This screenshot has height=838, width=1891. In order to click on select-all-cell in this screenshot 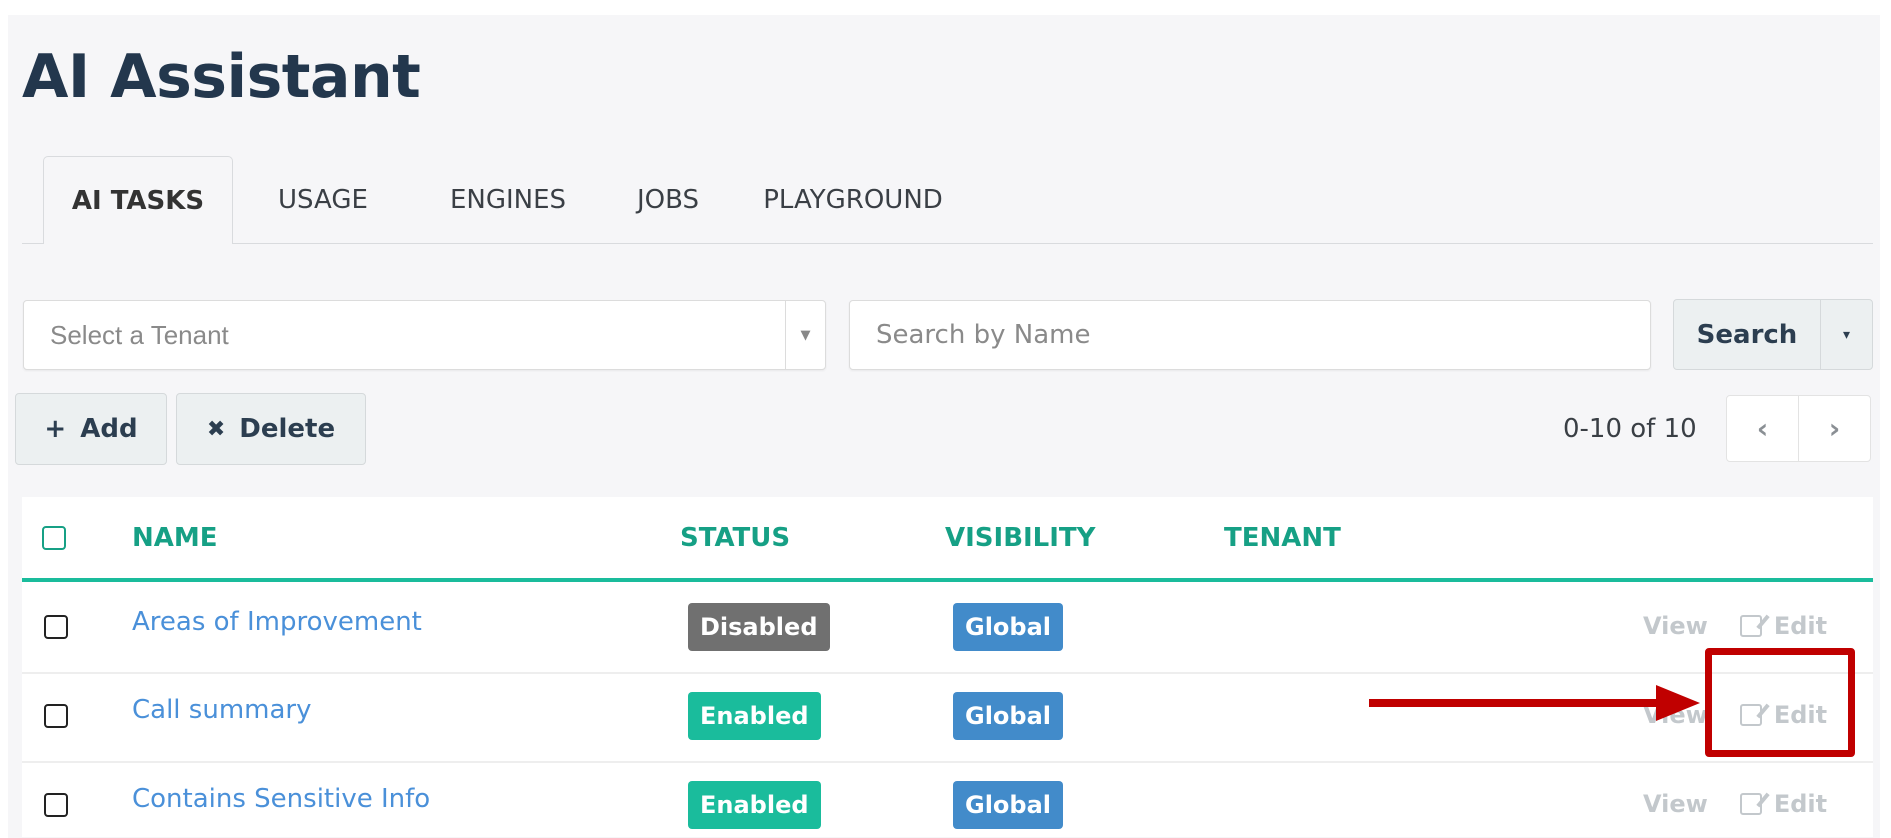, I will do `click(54, 538)`.